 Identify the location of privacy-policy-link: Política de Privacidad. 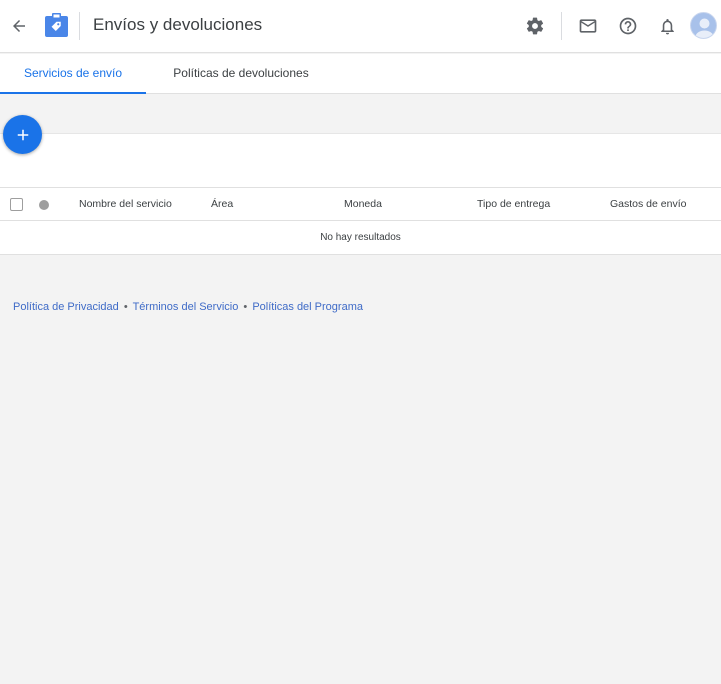
(66, 307).